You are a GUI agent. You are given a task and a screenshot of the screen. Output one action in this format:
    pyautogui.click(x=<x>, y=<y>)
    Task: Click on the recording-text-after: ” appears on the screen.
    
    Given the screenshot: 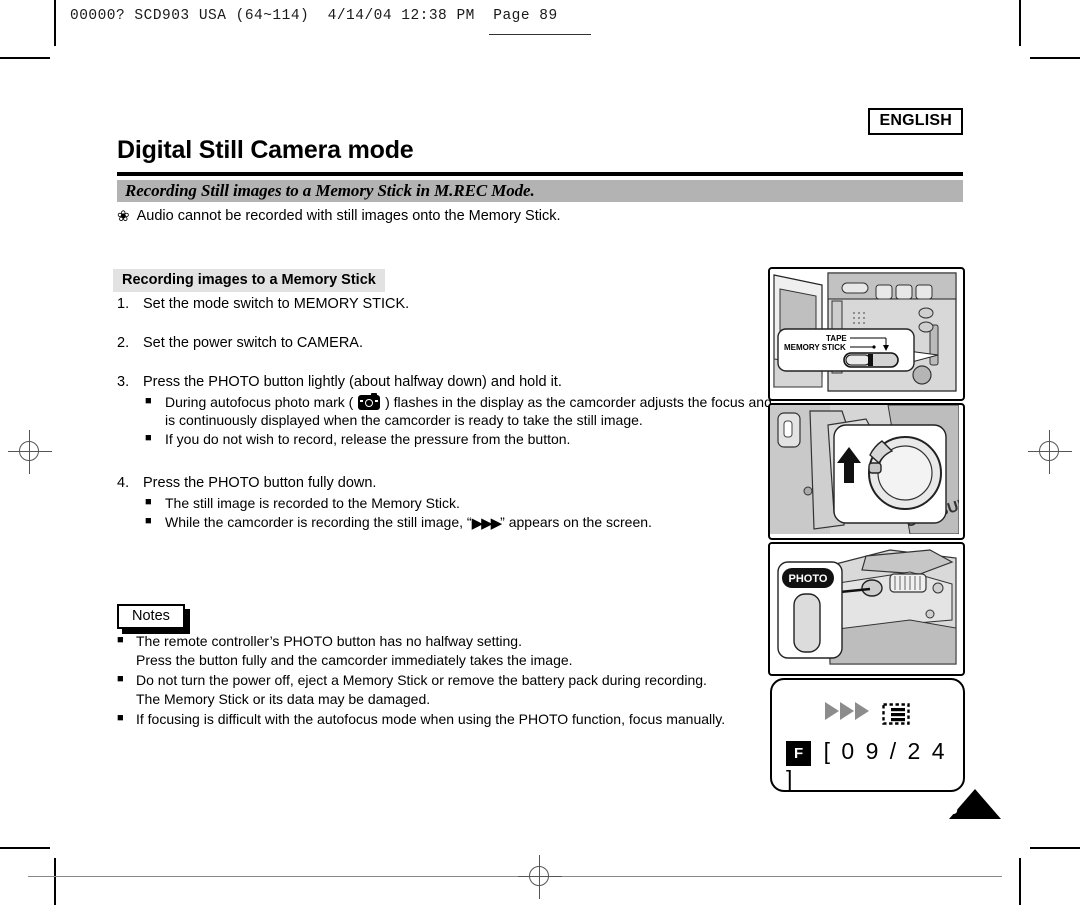 What is the action you would take?
    pyautogui.click(x=576, y=521)
    